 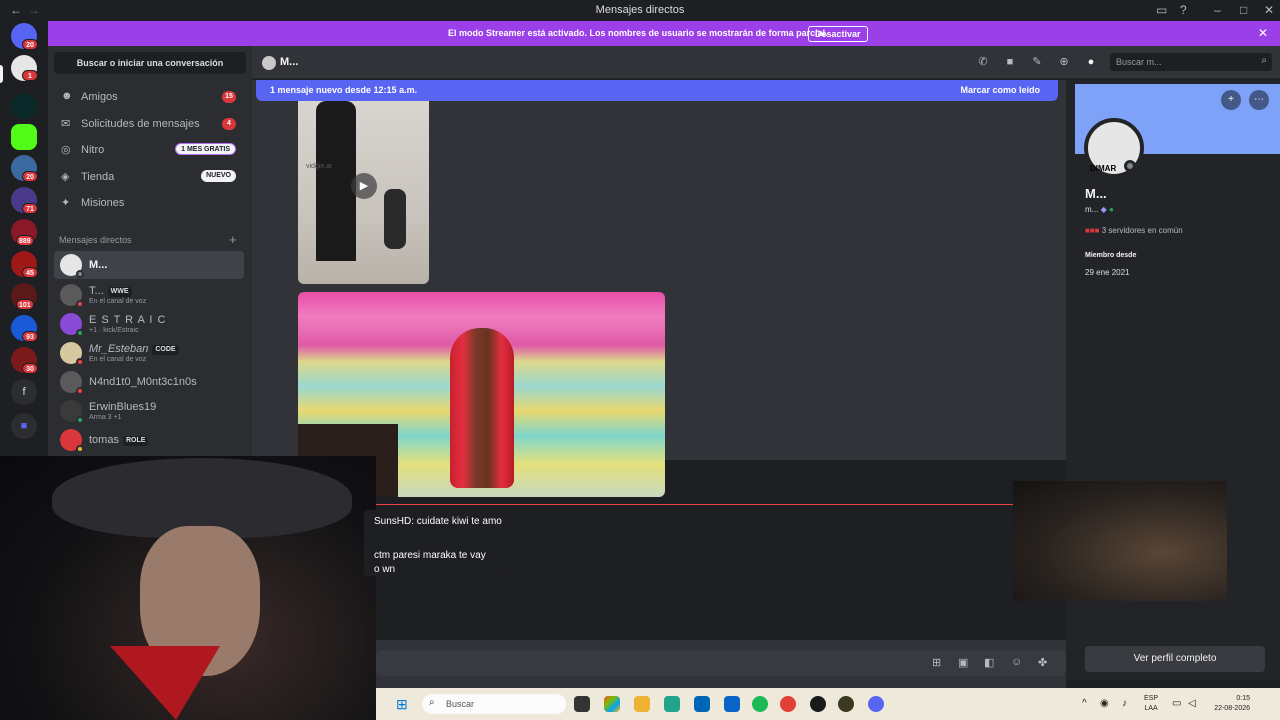 What do you see at coordinates (838, 34) in the screenshot?
I see `deactivate-button: Desactivar` at bounding box center [838, 34].